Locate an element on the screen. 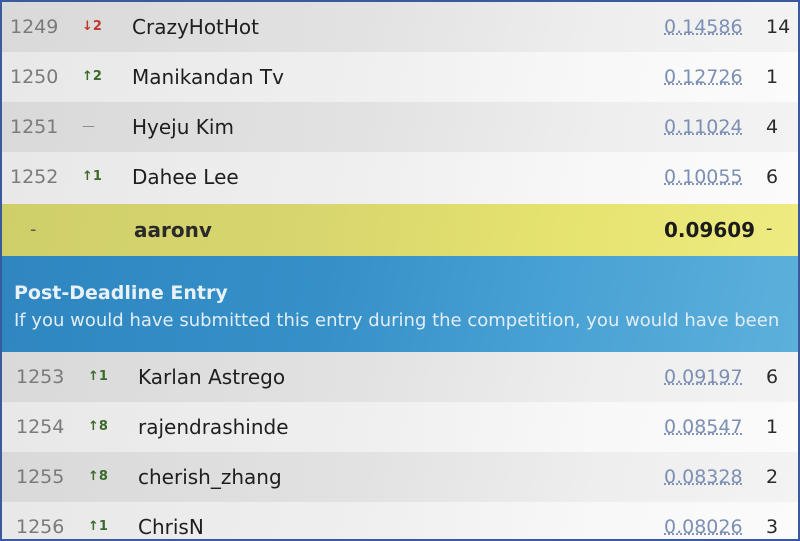 Image resolution: width=800 pixels, height=541 pixels. team-name: Dahee Lee is located at coordinates (185, 177).